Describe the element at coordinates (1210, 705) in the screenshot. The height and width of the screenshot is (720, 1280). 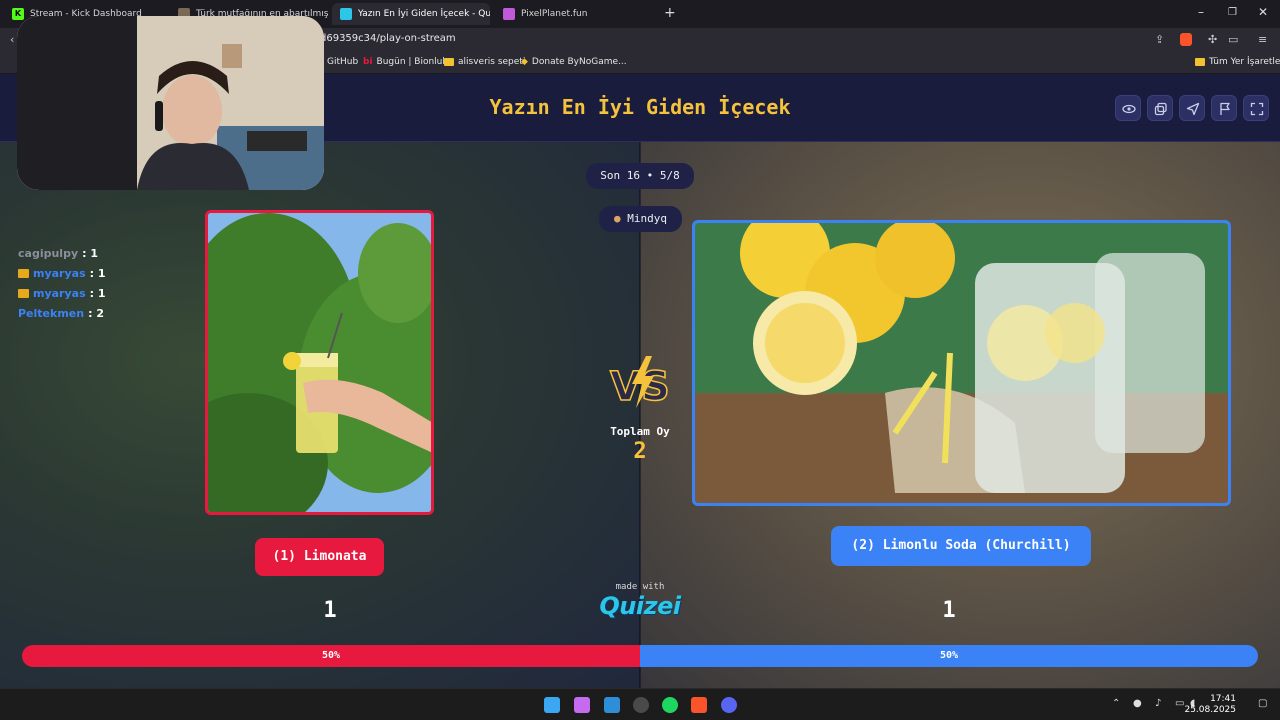
I see `system-clock: 17:41 25.08.2025` at that location.